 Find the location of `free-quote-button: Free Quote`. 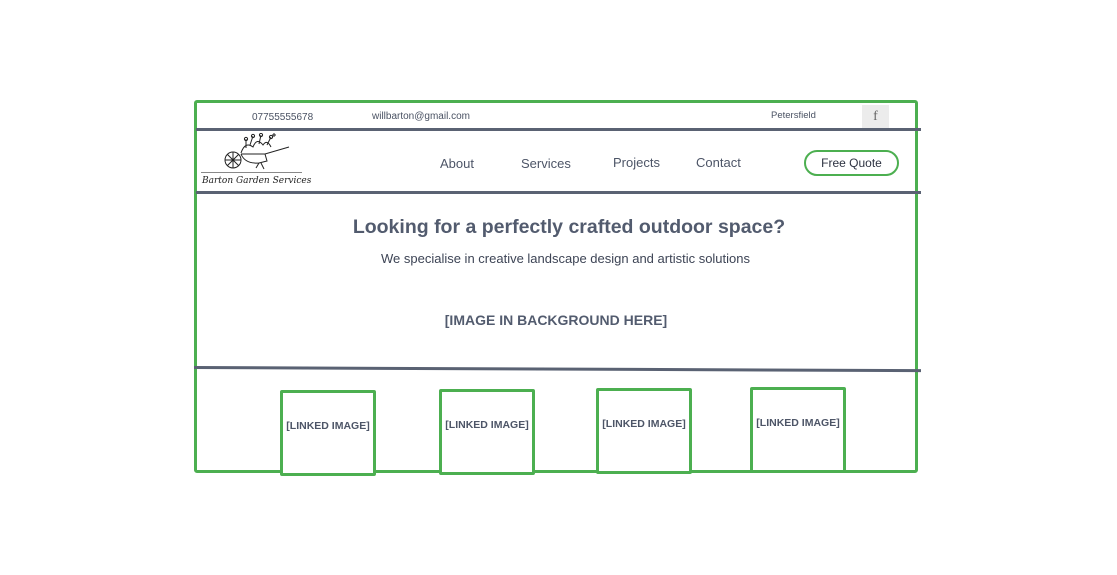

free-quote-button: Free Quote is located at coordinates (851, 163).